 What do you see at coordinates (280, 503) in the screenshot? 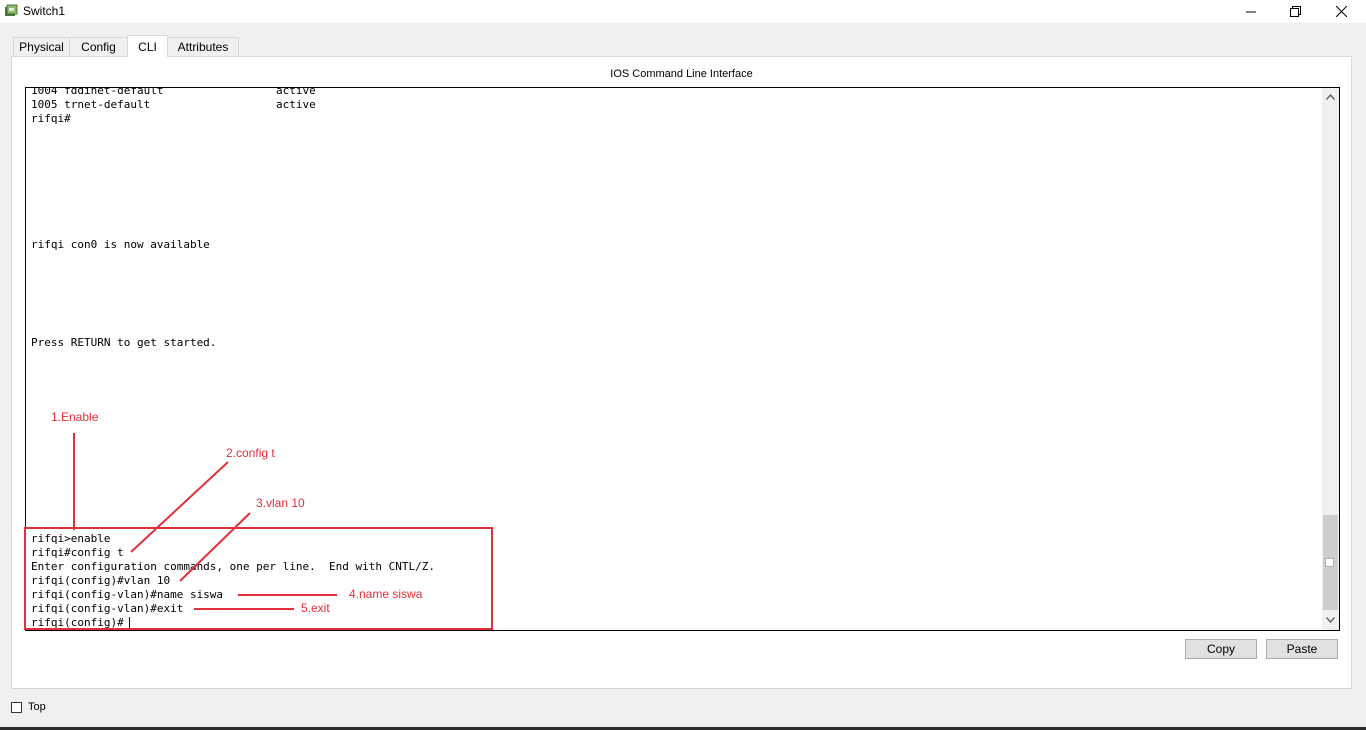
I see `annotation-step-3: 3.vlan 10` at bounding box center [280, 503].